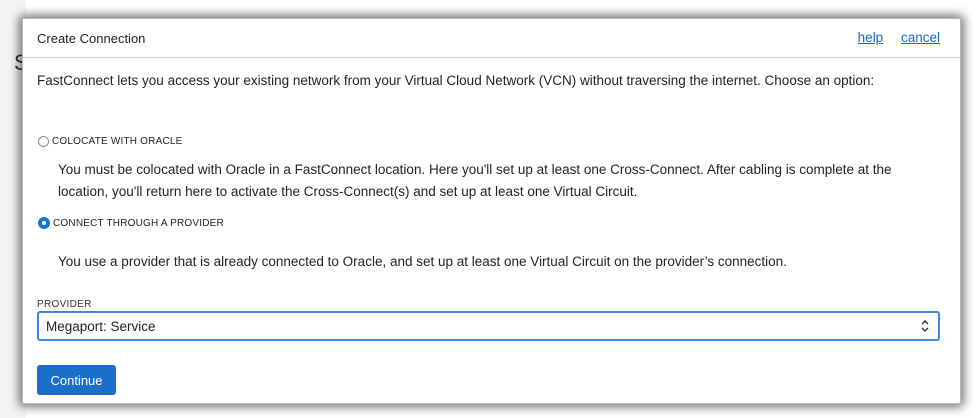 The image size is (977, 418). I want to click on provider-field-label: PROVIDER, so click(64, 304).